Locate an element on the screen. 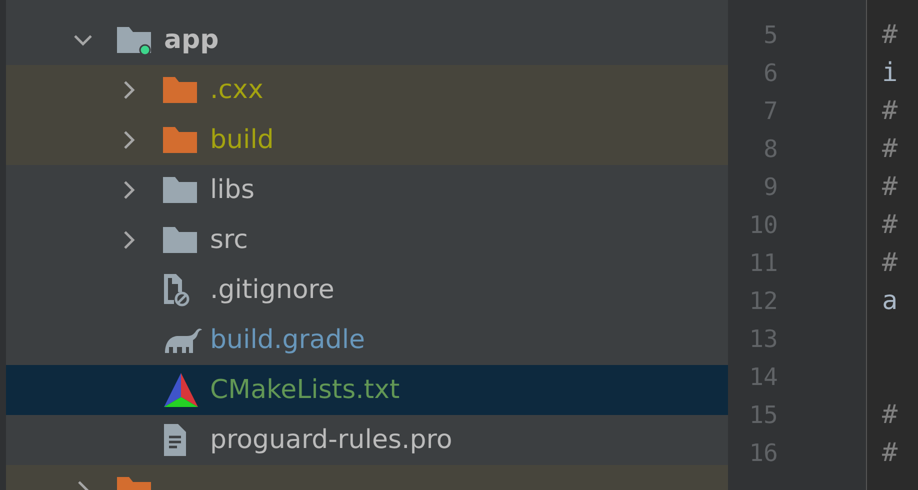 The width and height of the screenshot is (918, 490). tree-item: app is located at coordinates (367, 40).